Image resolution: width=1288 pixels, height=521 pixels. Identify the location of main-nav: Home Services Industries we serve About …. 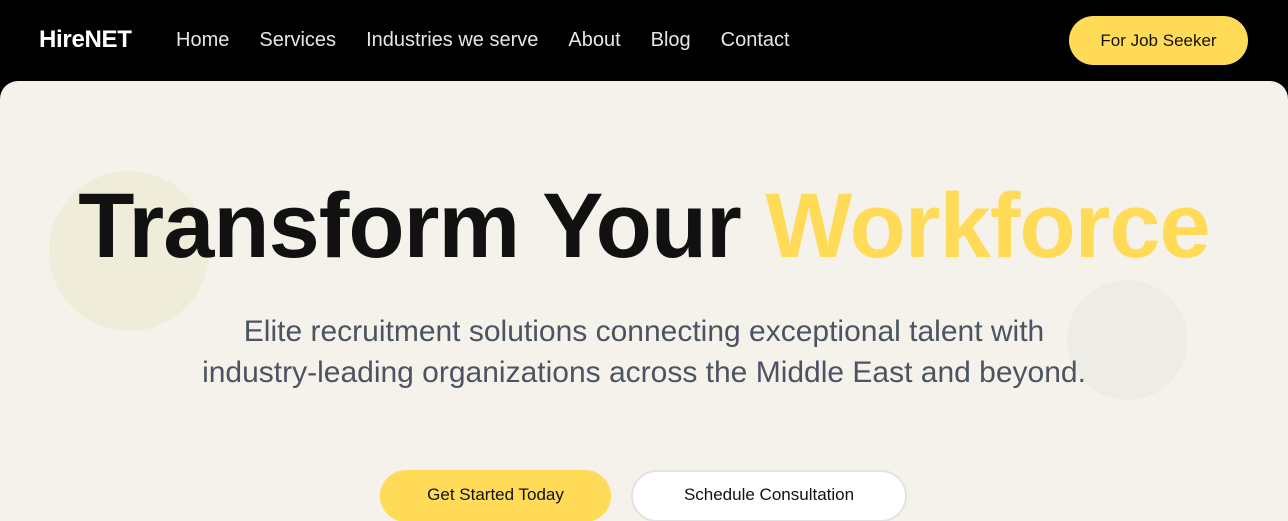
(483, 40).